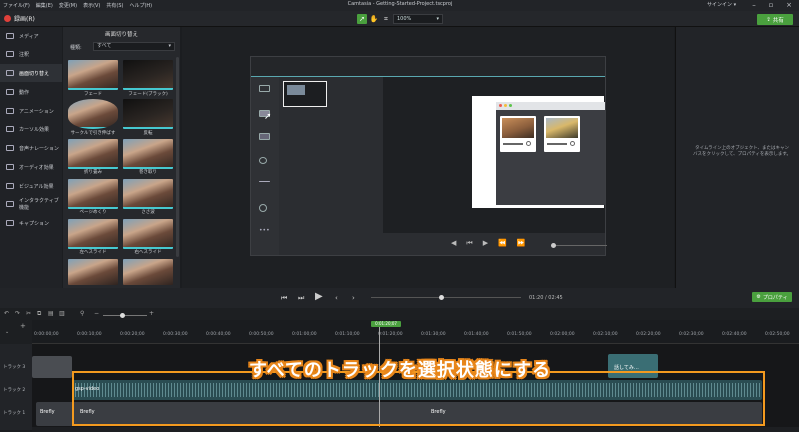 The image size is (799, 432). What do you see at coordinates (415, 429) in the screenshot?
I see `timeline-scrollbar` at bounding box center [415, 429].